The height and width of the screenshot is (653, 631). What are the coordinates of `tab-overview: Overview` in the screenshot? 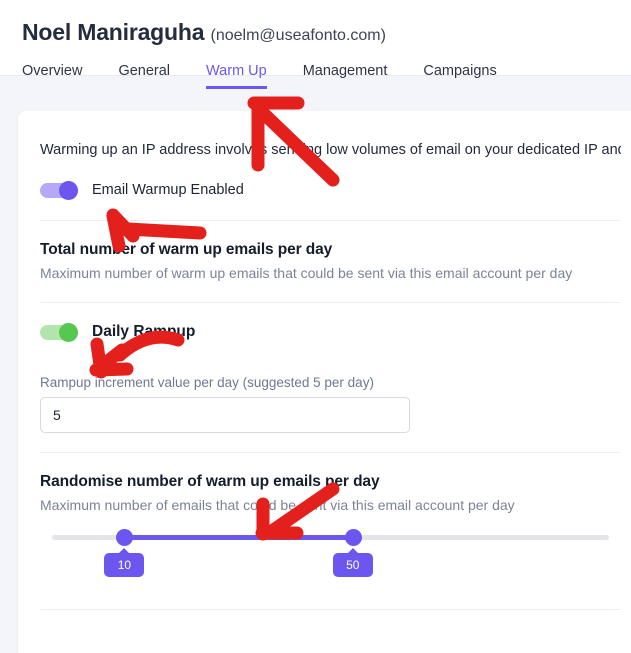 It's located at (52, 76).